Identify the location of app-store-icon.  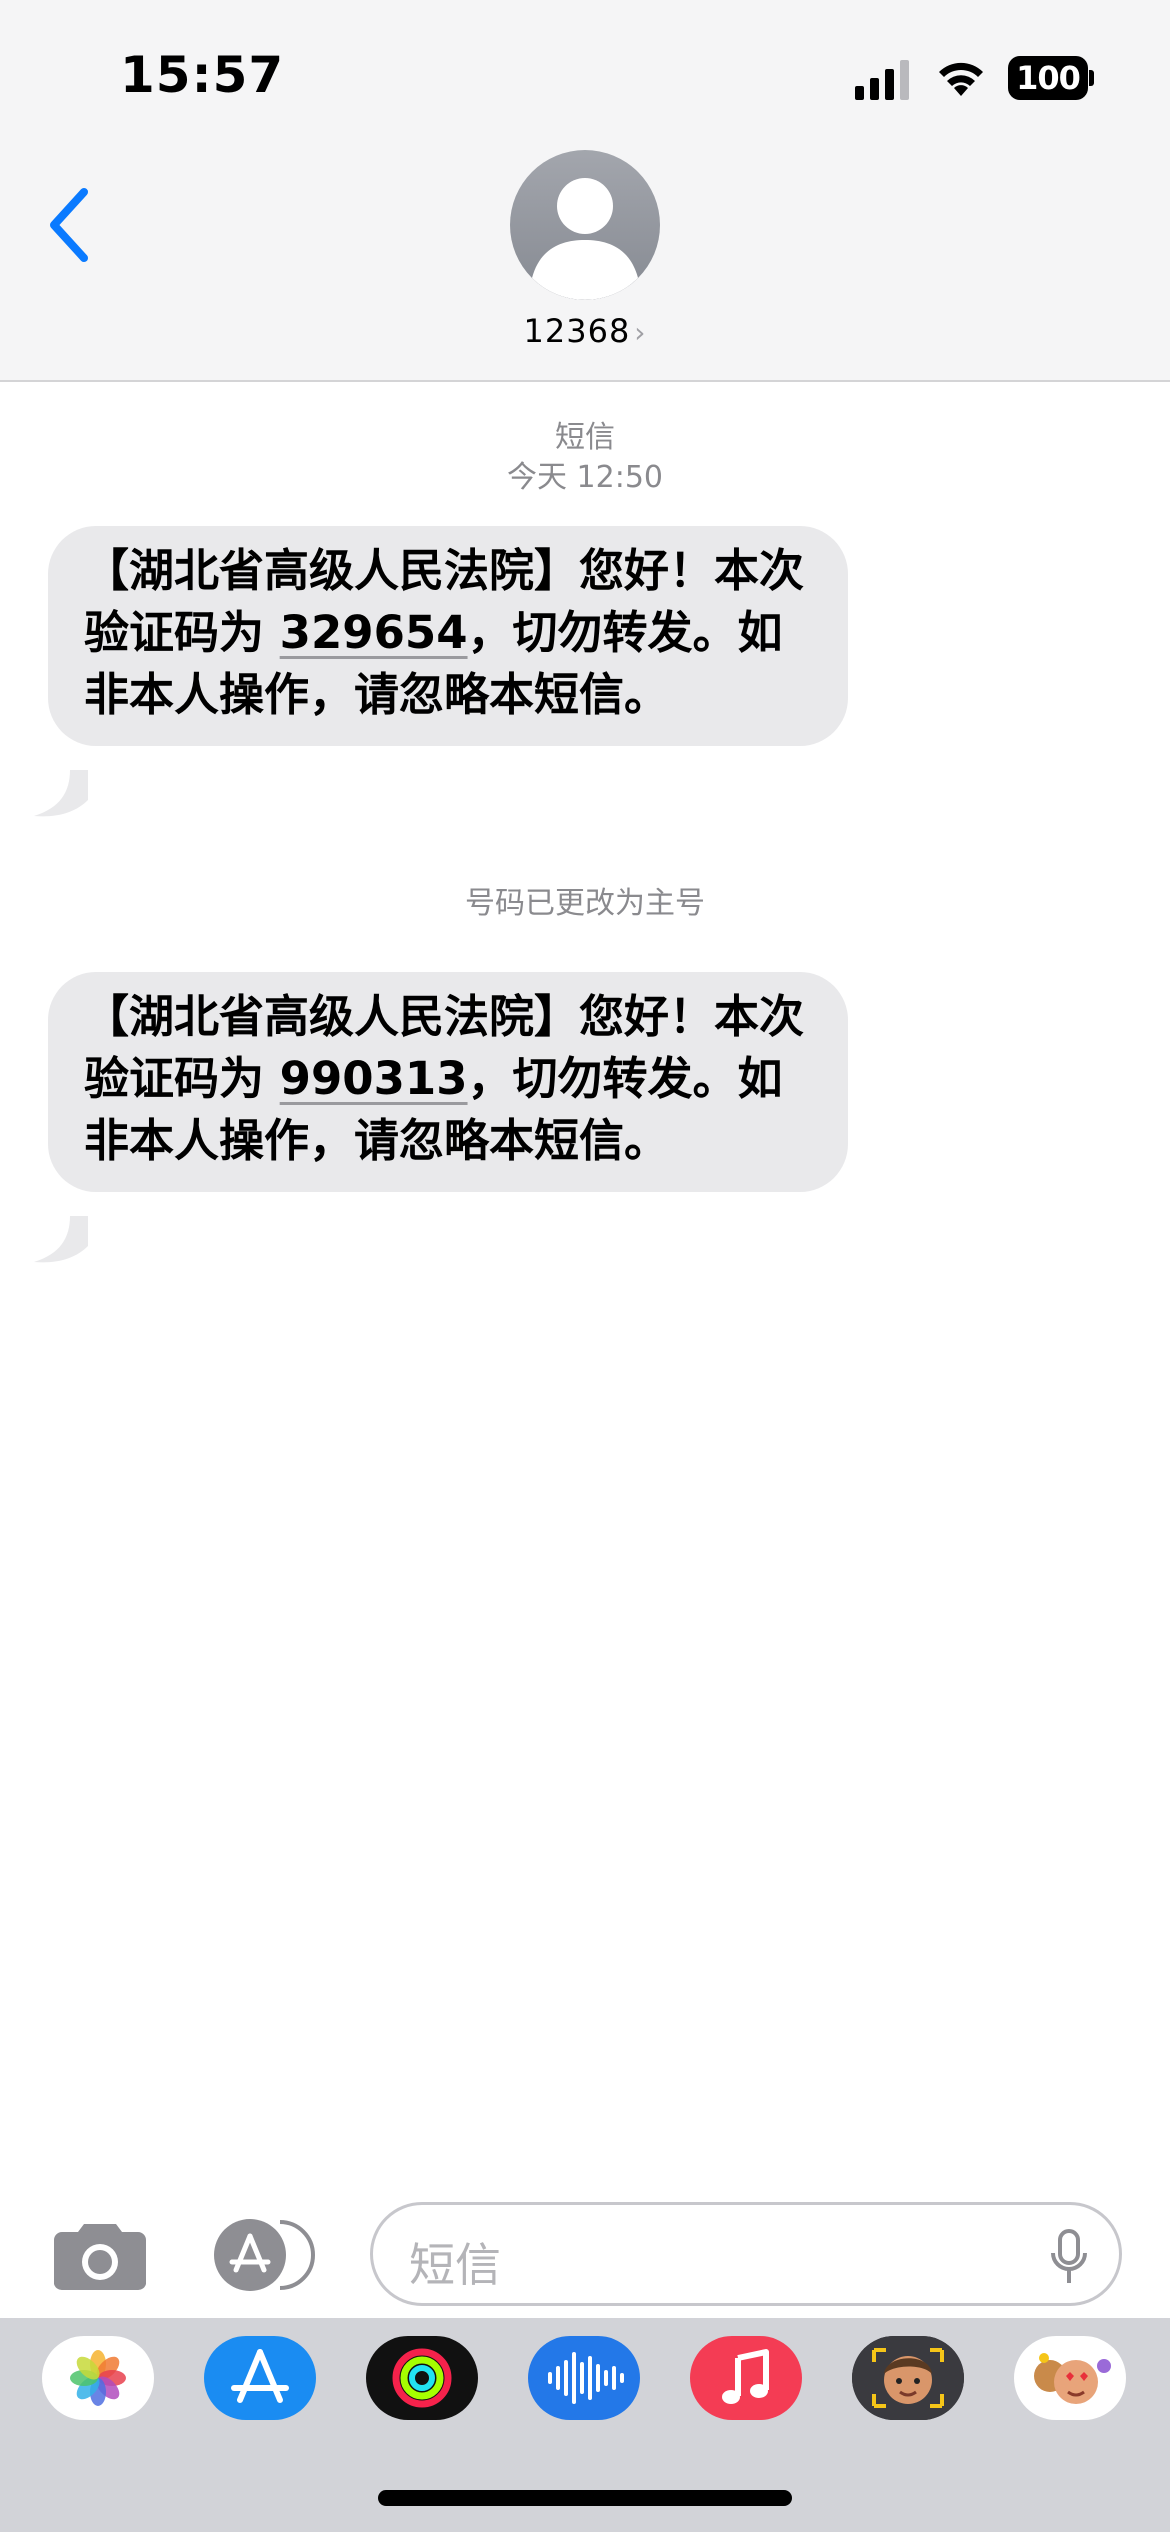
(260, 2378).